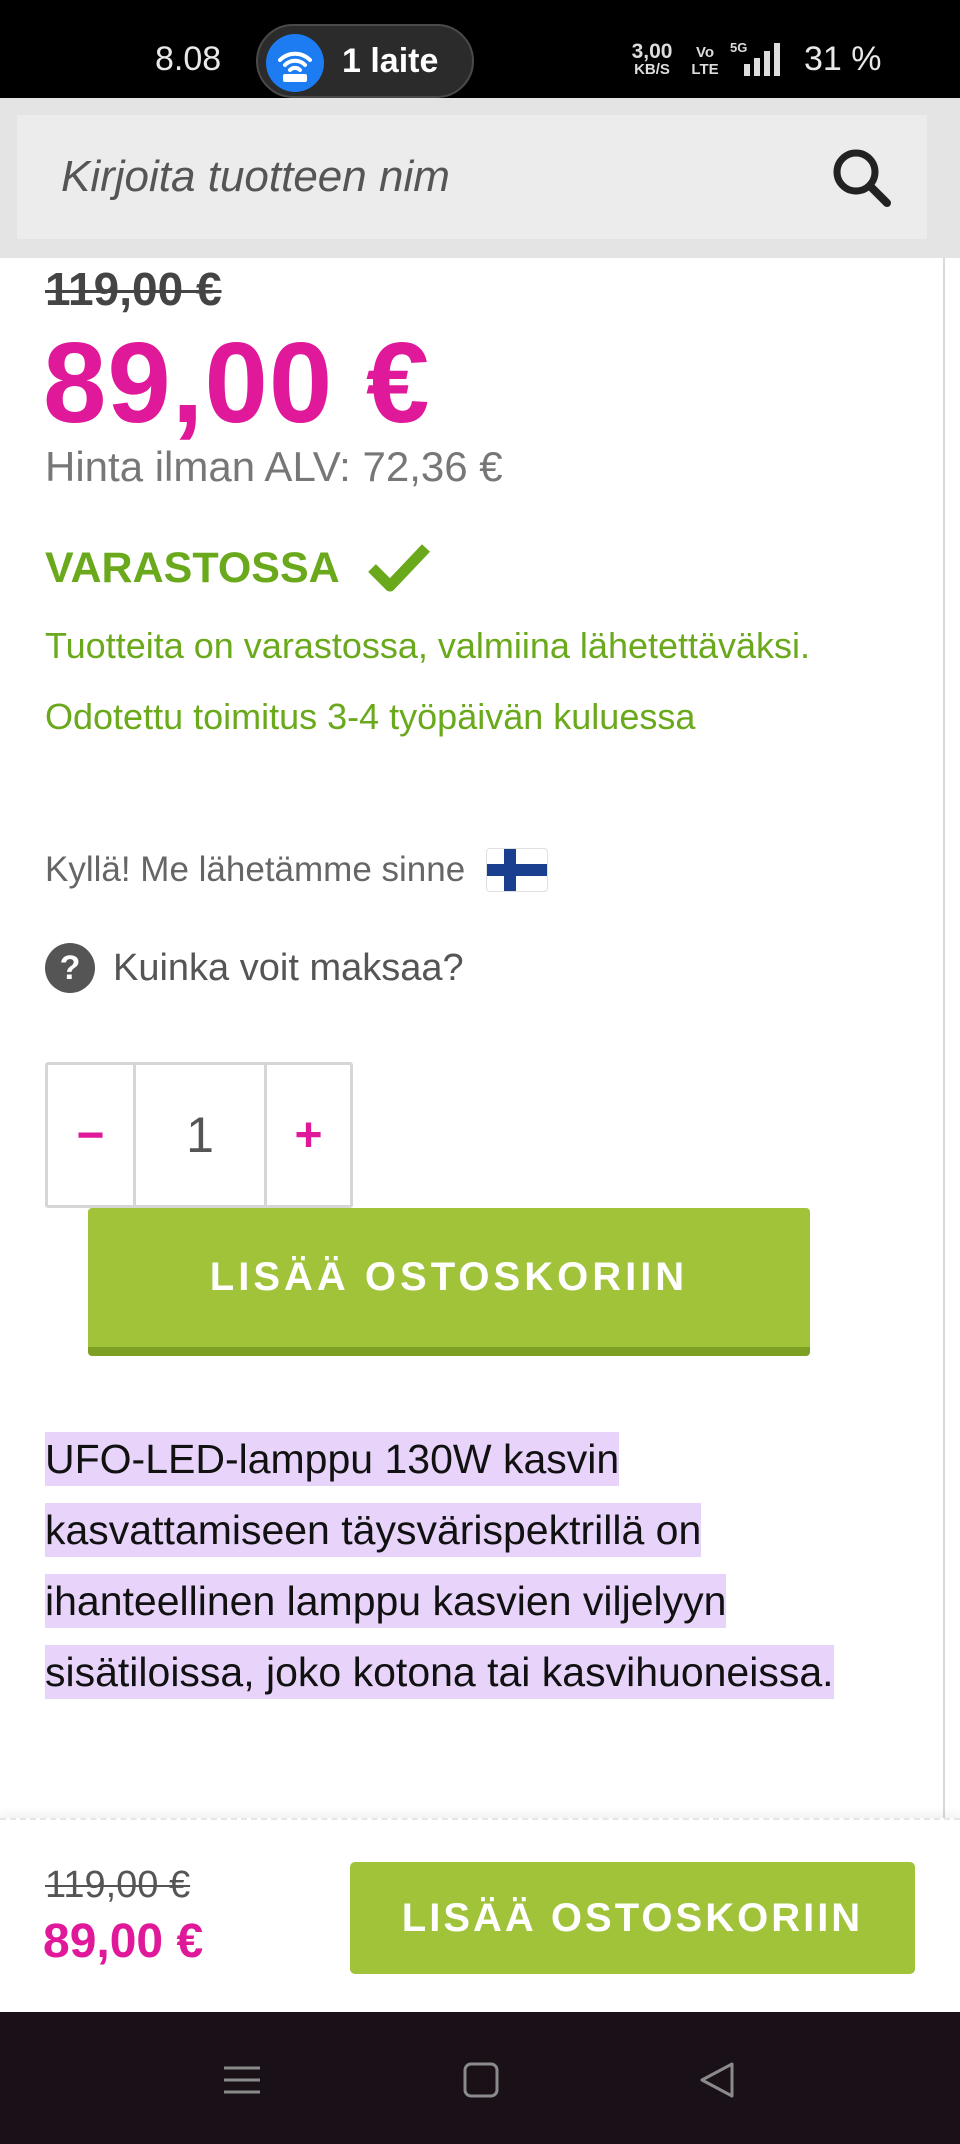 This screenshot has height=2144, width=960. Describe the element at coordinates (632, 1918) in the screenshot. I see `sticky-add-to-cart-button: LISÄÄ OSTOSKORIIN` at that location.